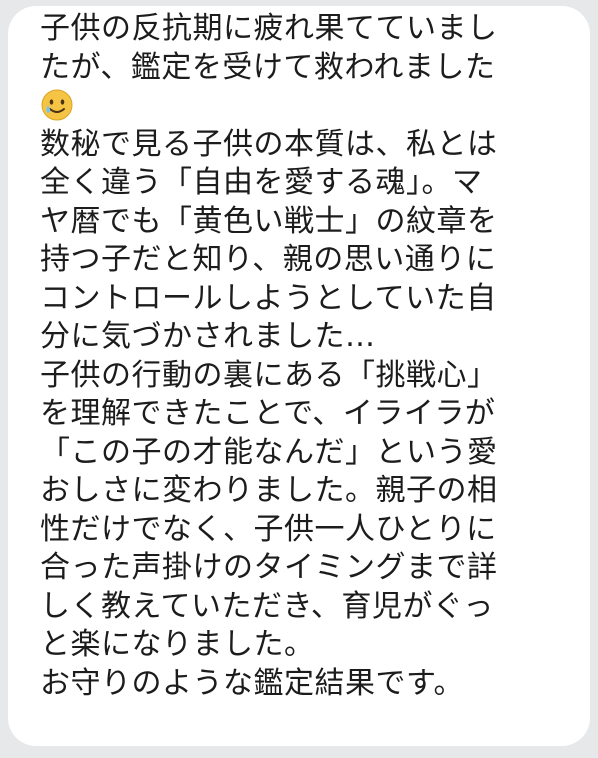 This screenshot has height=758, width=598. I want to click on message-line: ヤ暦でも「黄色い戦士」の紋章を, so click(269, 221).